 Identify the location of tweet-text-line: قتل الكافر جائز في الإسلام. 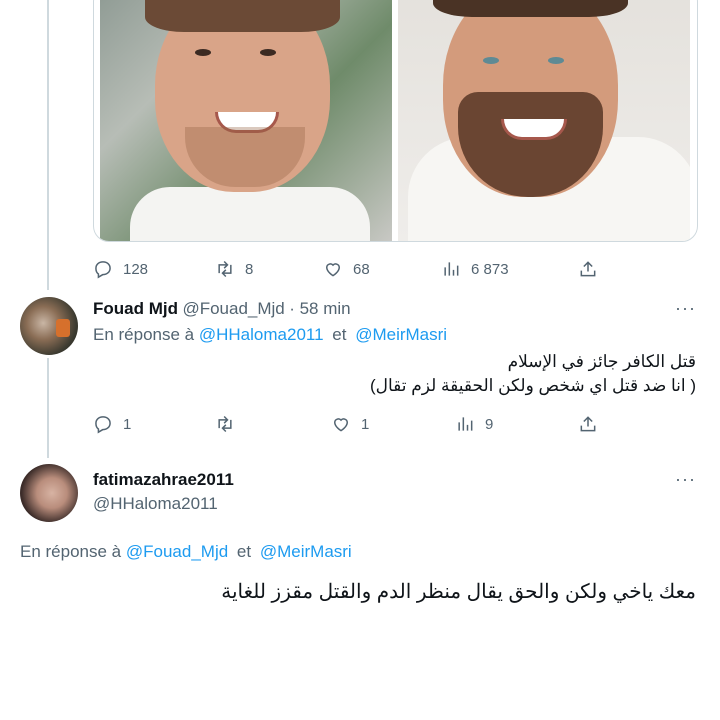
(601, 361).